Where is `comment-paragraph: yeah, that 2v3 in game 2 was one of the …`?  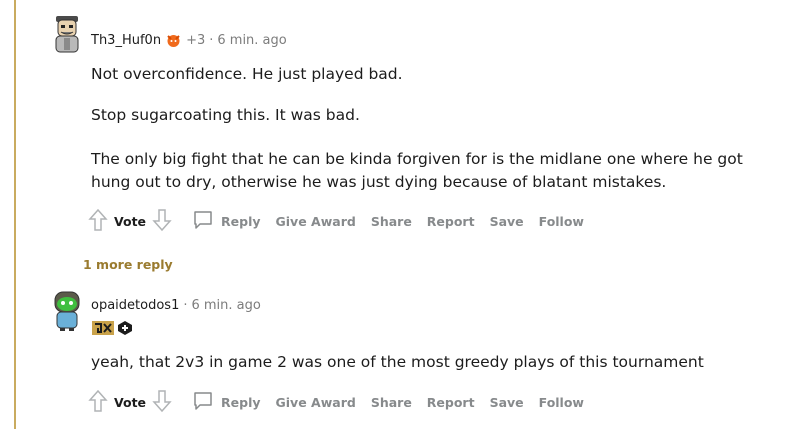 comment-paragraph: yeah, that 2v3 in game 2 was one of the … is located at coordinates (397, 362).